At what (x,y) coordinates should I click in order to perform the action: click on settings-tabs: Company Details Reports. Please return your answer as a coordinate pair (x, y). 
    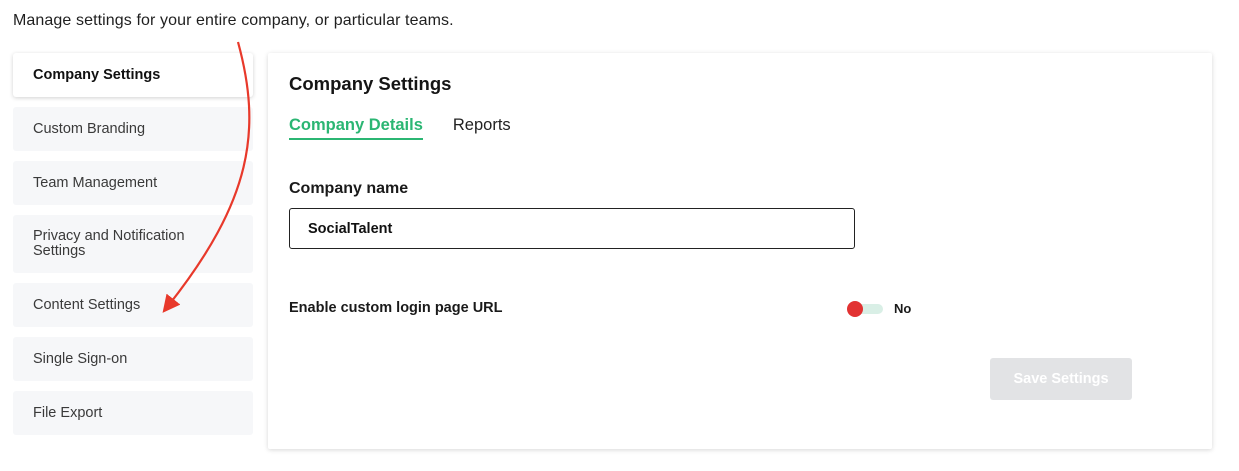
    Looking at the image, I should click on (400, 128).